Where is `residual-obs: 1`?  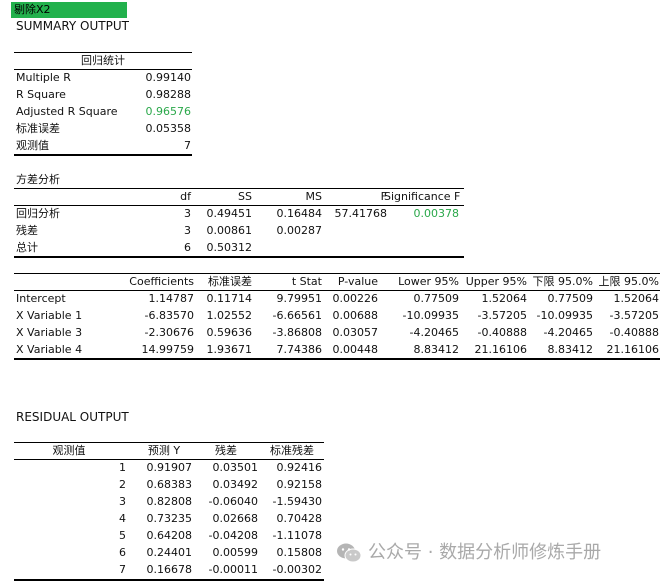
residual-obs: 1 is located at coordinates (122, 467).